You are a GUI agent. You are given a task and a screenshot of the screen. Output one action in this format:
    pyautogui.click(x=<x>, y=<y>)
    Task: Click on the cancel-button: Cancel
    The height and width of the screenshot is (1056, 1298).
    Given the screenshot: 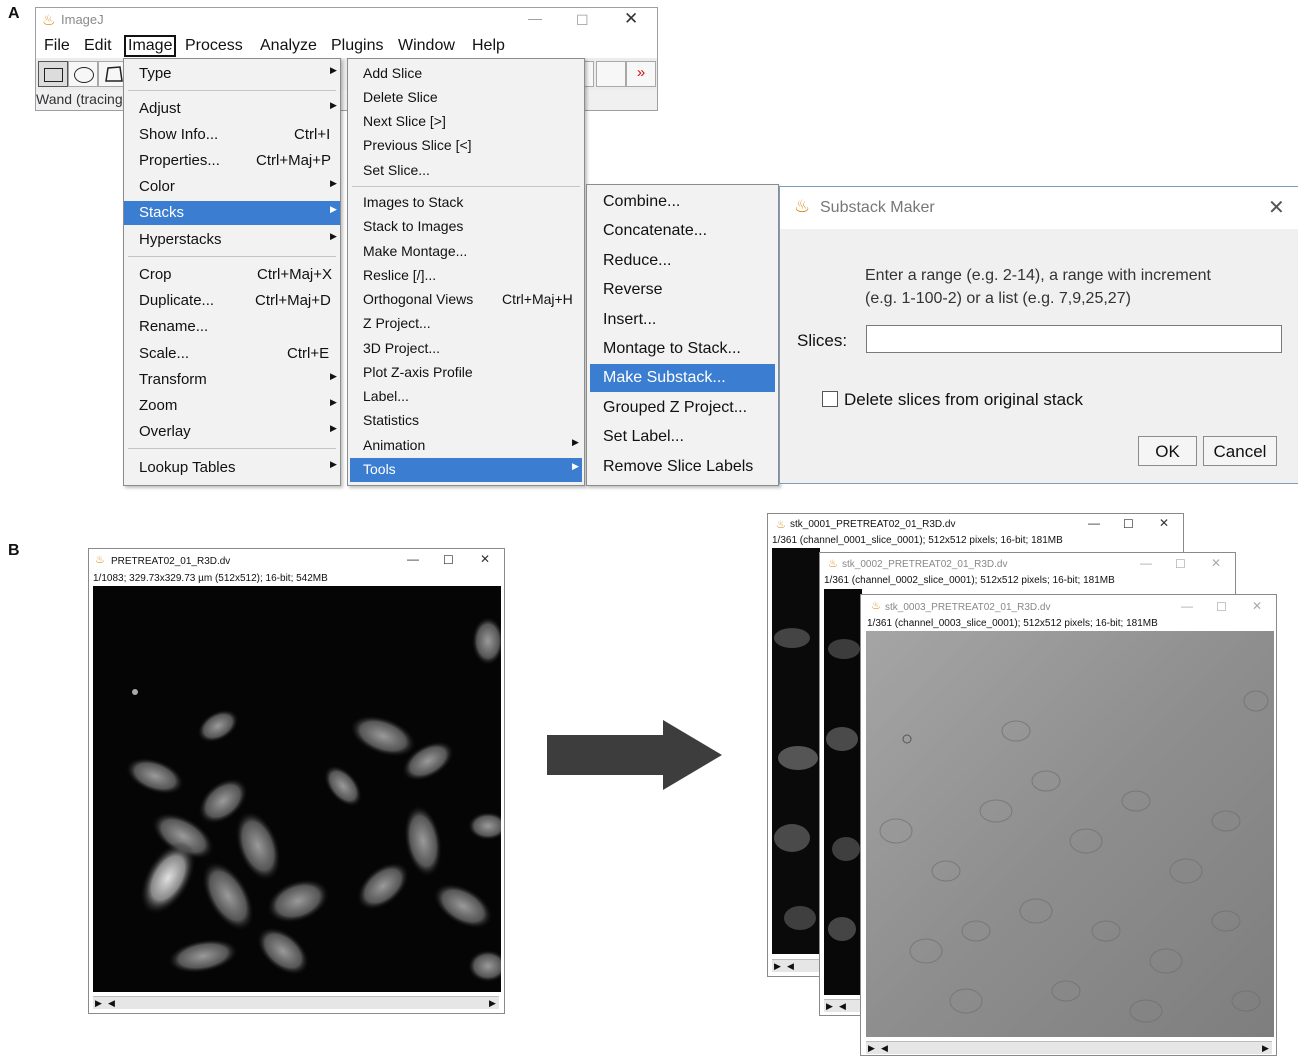 What is the action you would take?
    pyautogui.click(x=1240, y=451)
    